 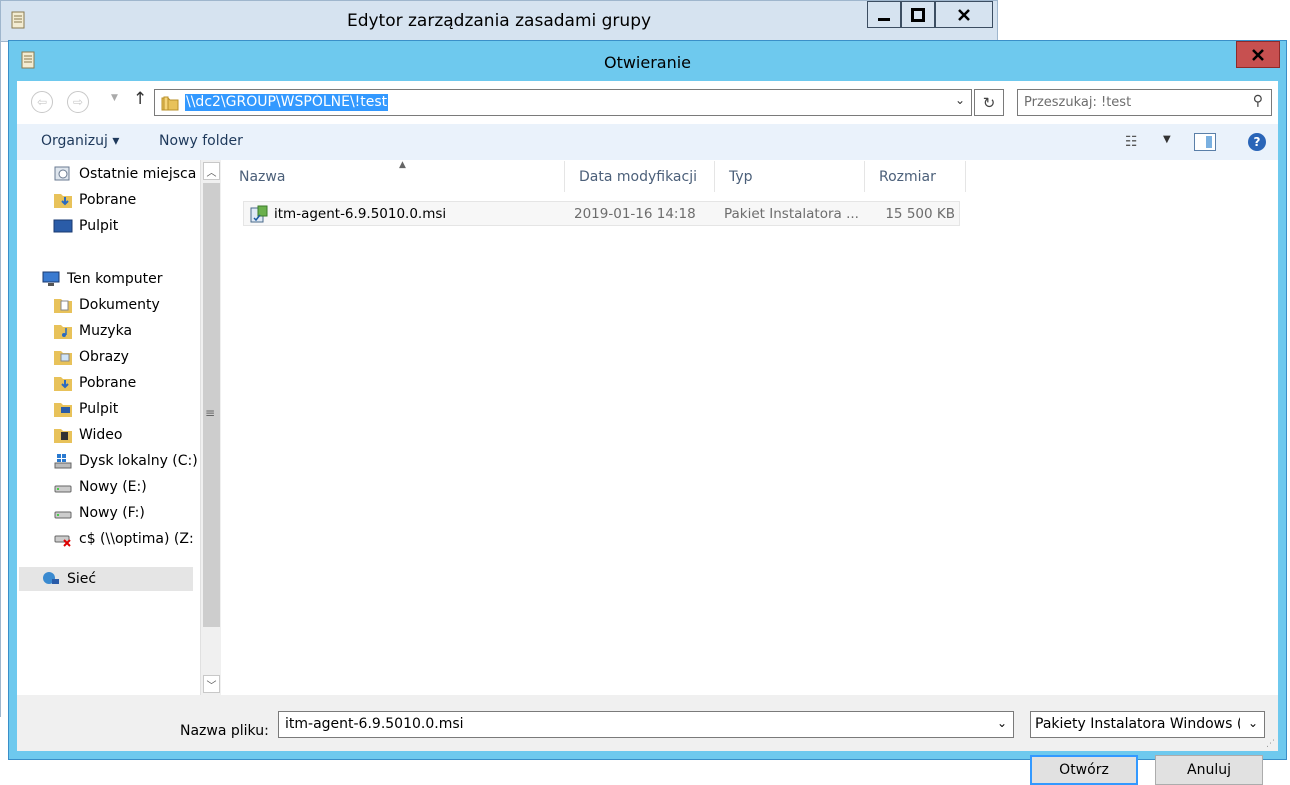 I want to click on nav-item-drive-e: Nowy (E:), so click(x=100, y=487).